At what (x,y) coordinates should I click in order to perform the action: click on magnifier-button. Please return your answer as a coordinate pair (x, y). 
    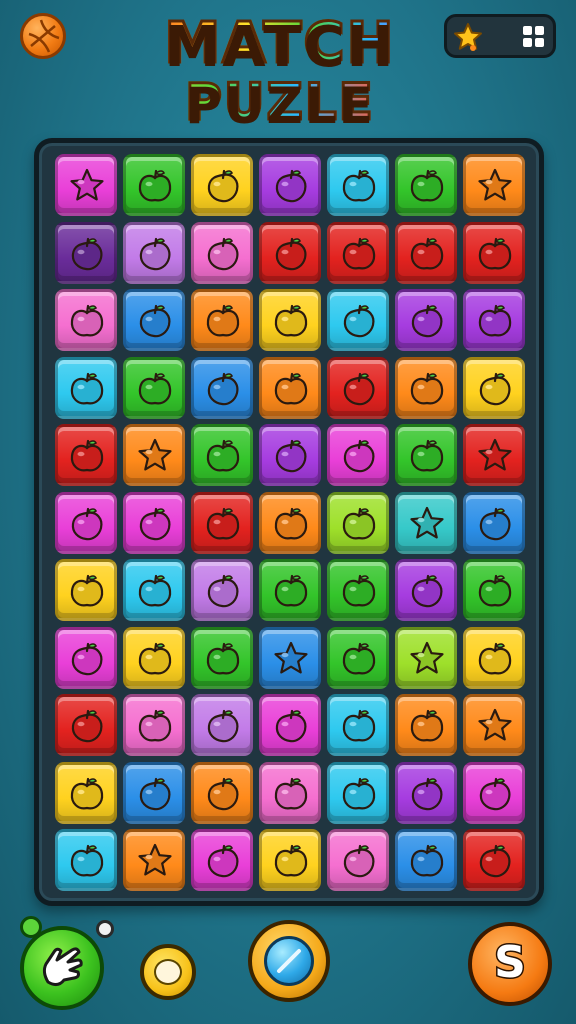
    Looking at the image, I should click on (289, 961).